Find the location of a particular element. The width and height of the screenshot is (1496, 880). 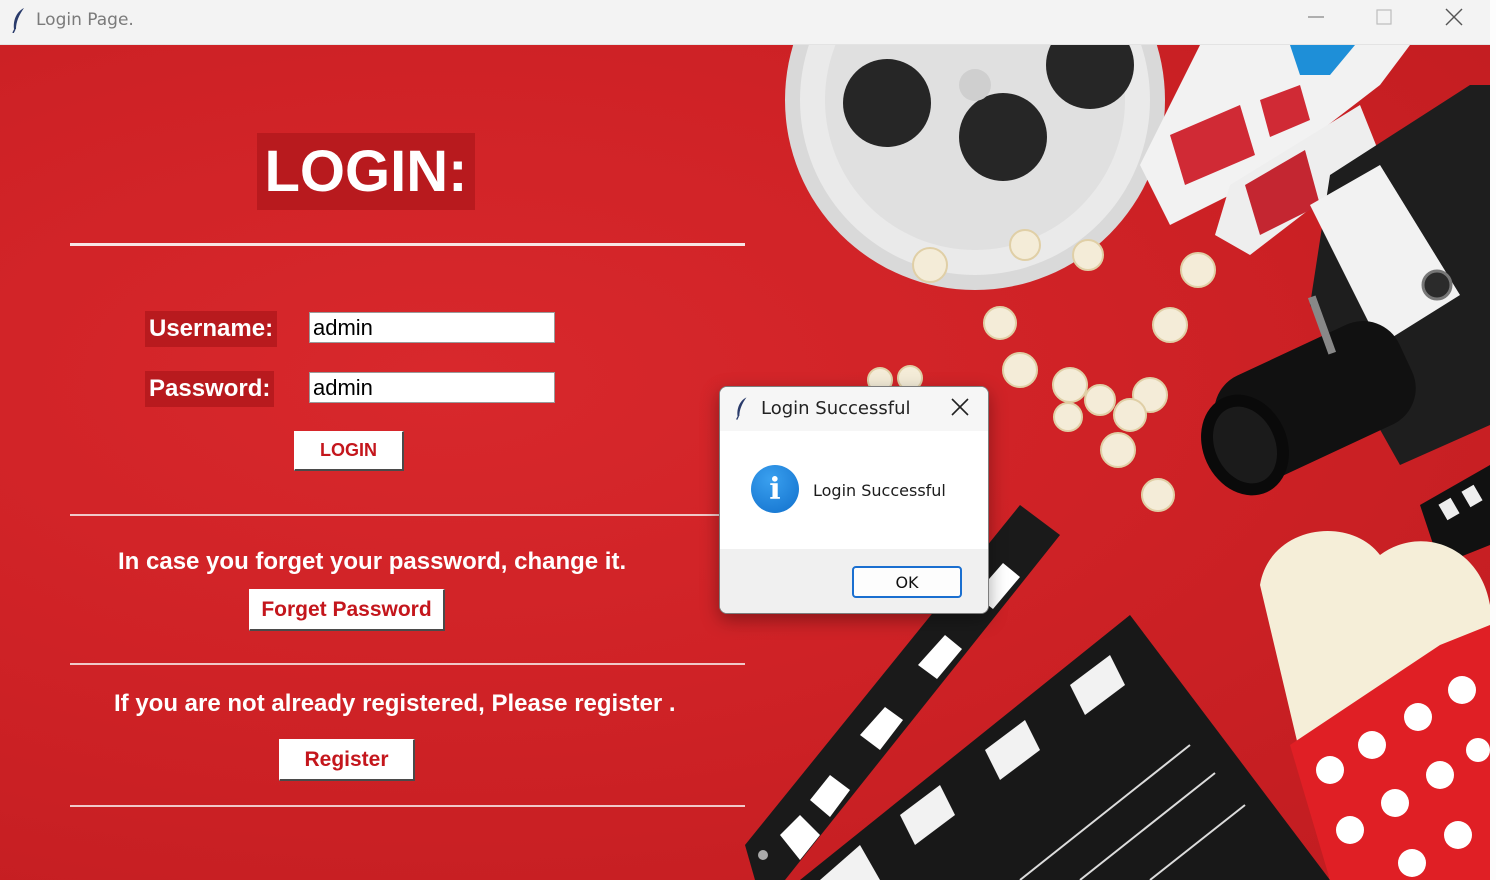

minimize-button is located at coordinates (1316, 19).